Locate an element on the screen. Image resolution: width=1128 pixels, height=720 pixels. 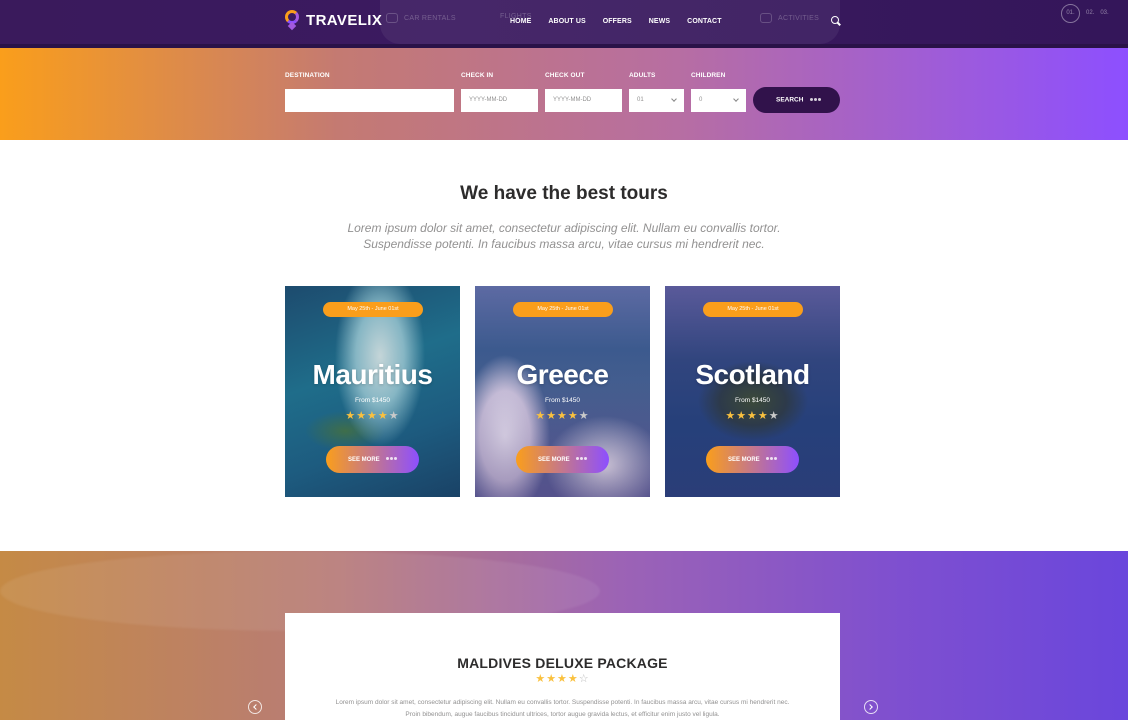
children-label: CHILDREN is located at coordinates (708, 75).